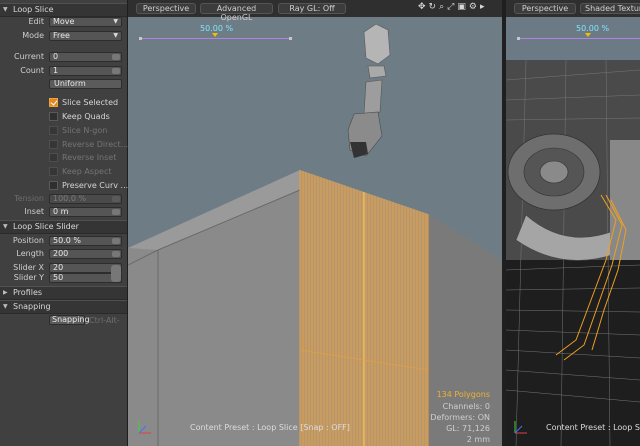 The height and width of the screenshot is (446, 640). What do you see at coordinates (434, 7) in the screenshot?
I see `rotate-icon: ↻` at bounding box center [434, 7].